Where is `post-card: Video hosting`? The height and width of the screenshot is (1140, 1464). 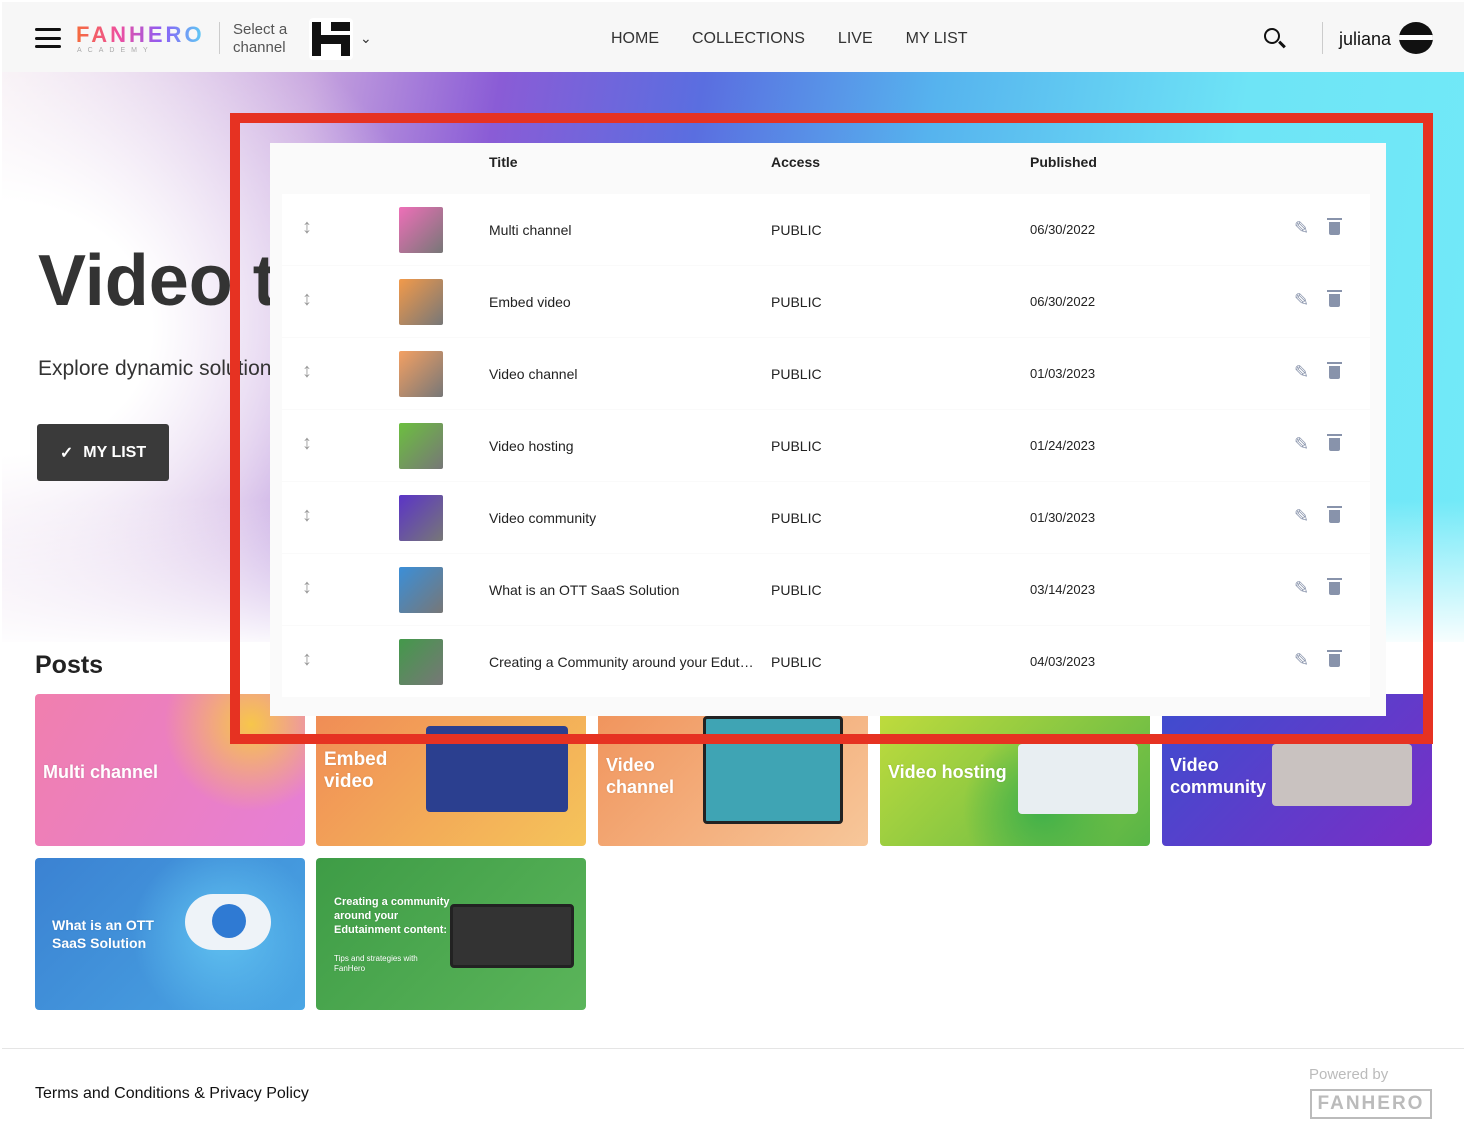
post-card: Video hosting is located at coordinates (1015, 770).